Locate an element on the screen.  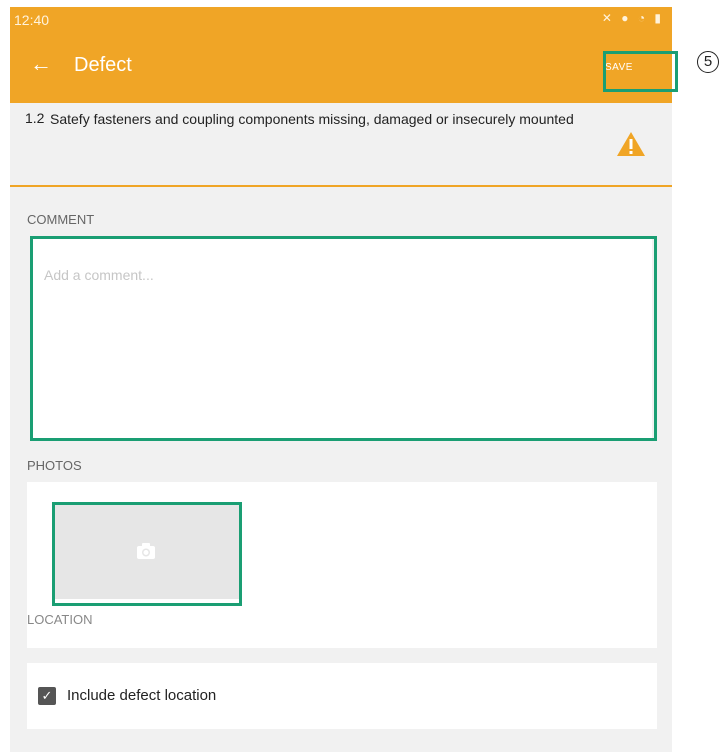
status-bar: 12:40 ✕ ● ◔ ▮ is located at coordinates (341, 20).